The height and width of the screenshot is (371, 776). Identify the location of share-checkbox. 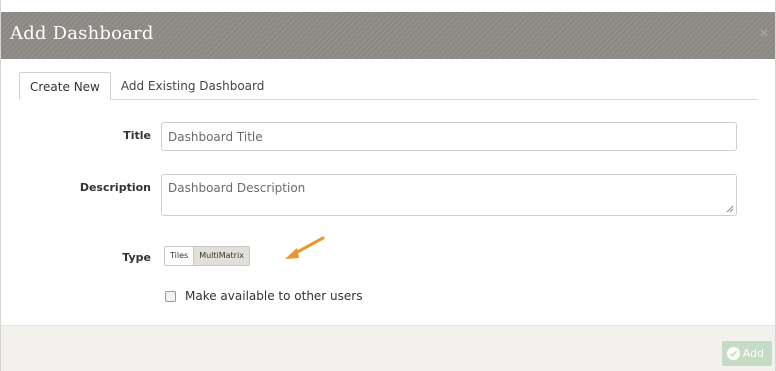
(170, 296).